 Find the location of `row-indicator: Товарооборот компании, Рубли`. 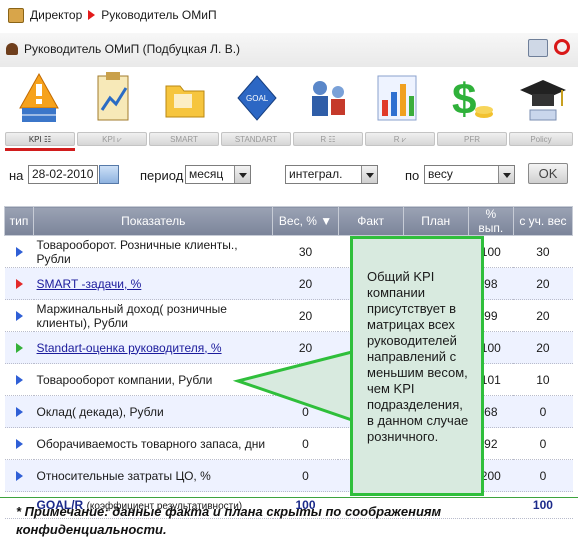

row-indicator: Товарооборот компании, Рубли is located at coordinates (153, 379).